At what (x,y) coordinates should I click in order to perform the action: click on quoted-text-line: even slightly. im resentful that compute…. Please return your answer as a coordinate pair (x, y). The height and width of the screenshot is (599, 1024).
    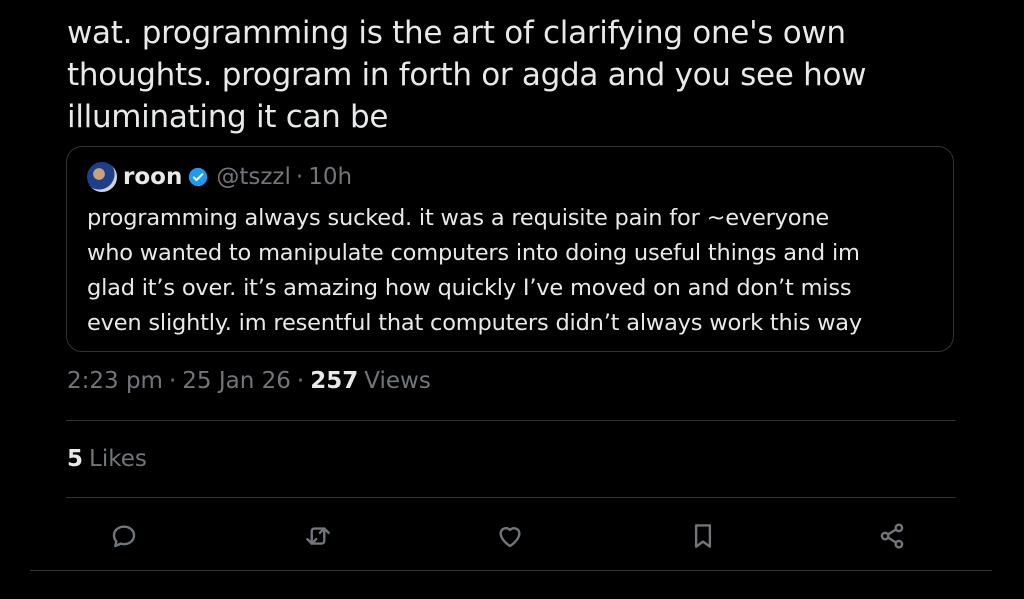
    Looking at the image, I should click on (474, 323).